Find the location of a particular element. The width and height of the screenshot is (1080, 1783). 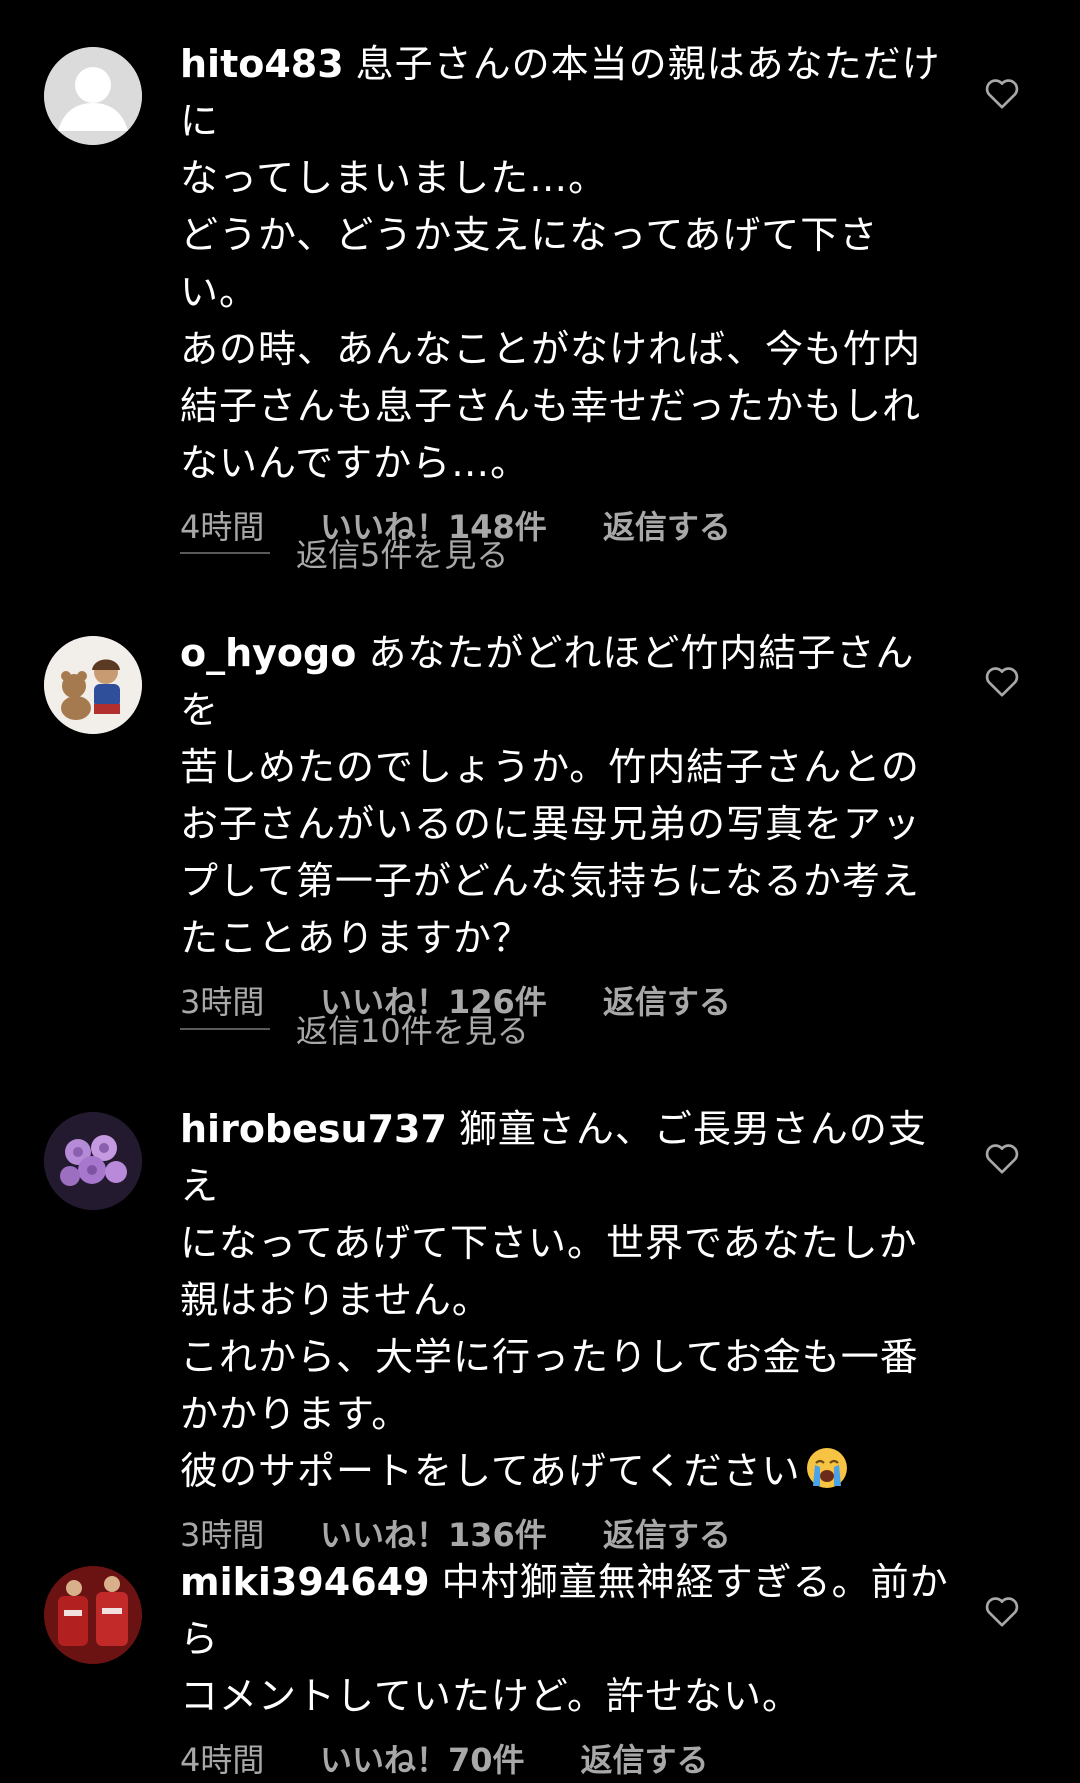

view-replies-label: 返信5件を見る is located at coordinates (402, 555).